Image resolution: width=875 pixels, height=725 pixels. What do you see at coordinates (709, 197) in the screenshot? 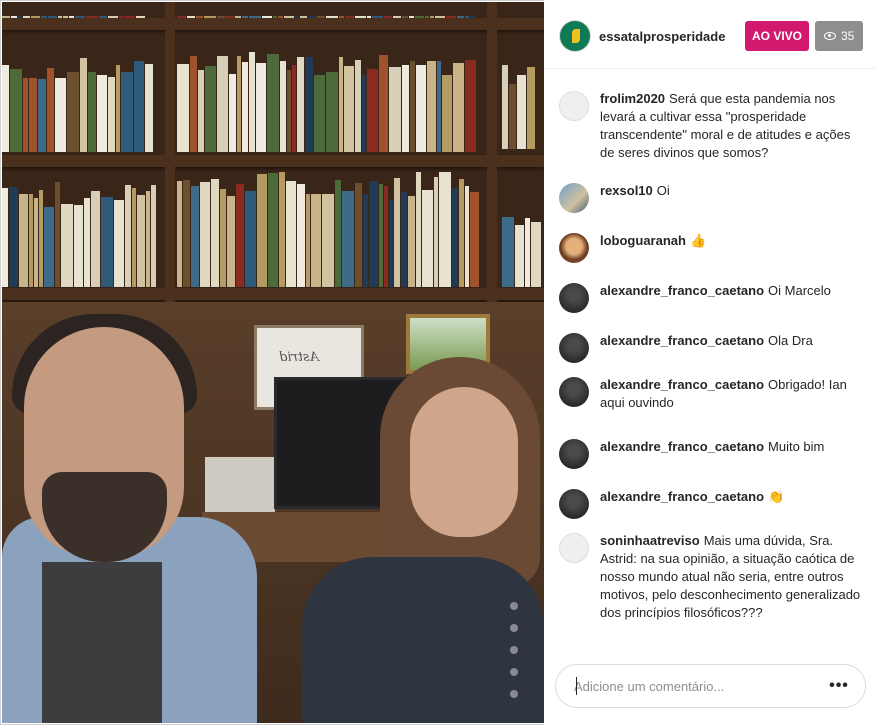
I see `comment-item: rexsol10 Oi` at bounding box center [709, 197].